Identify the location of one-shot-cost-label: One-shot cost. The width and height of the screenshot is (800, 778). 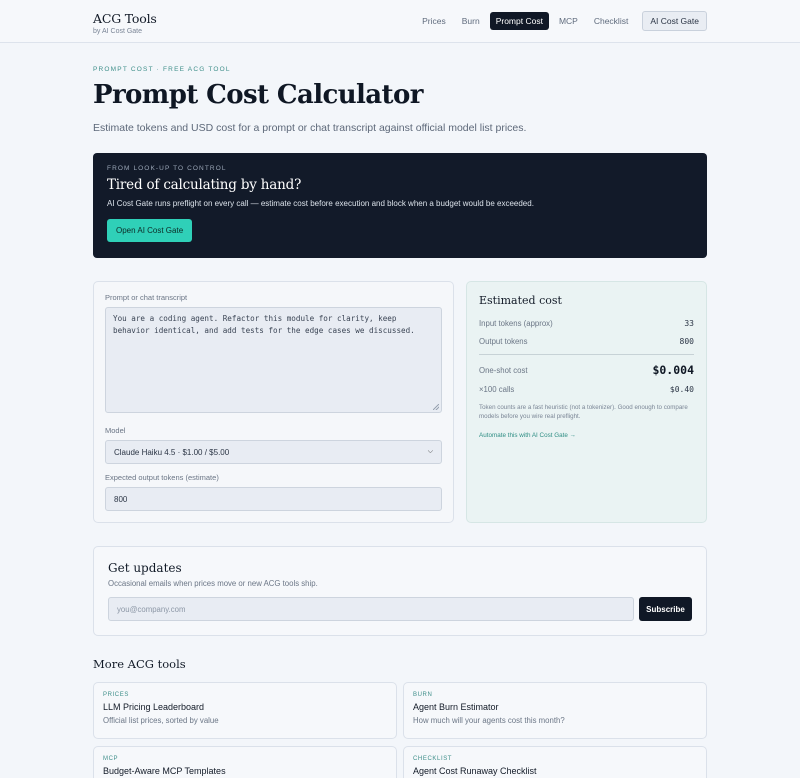
(503, 370).